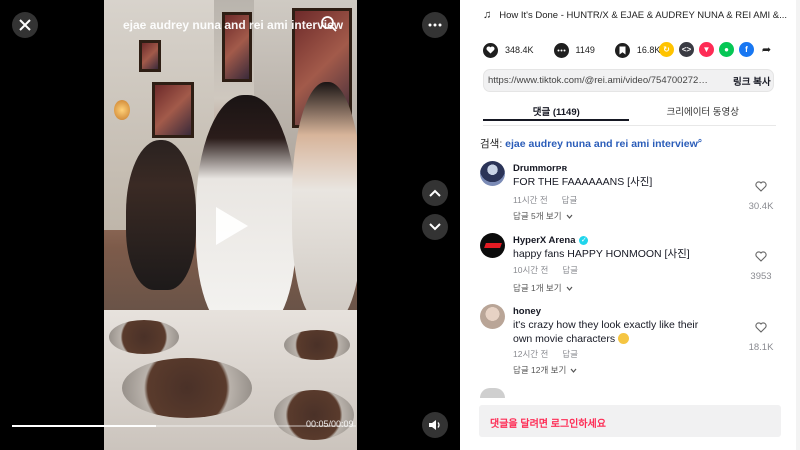  I want to click on copy-link-button: 링크 복사, so click(752, 81).